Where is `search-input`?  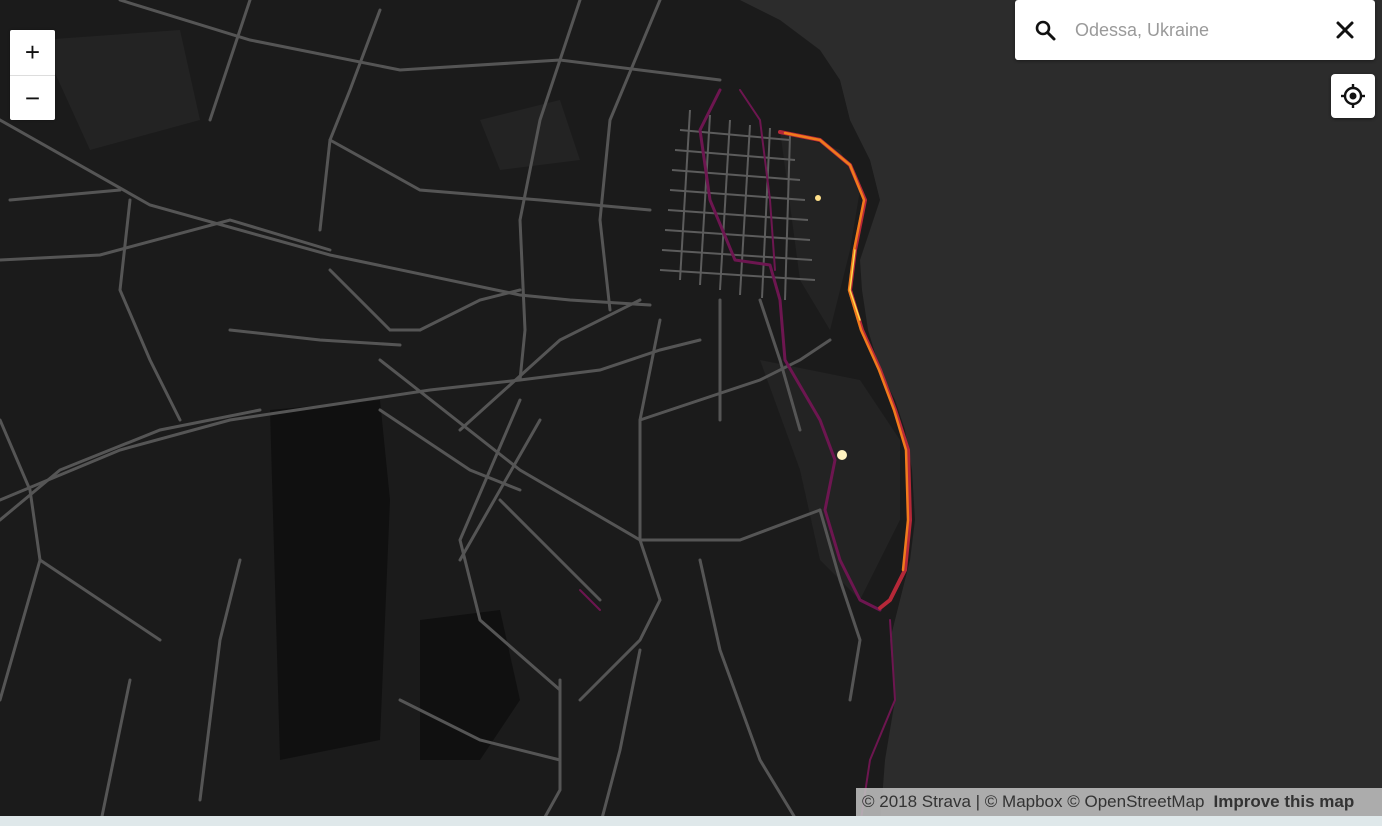 search-input is located at coordinates (1195, 30).